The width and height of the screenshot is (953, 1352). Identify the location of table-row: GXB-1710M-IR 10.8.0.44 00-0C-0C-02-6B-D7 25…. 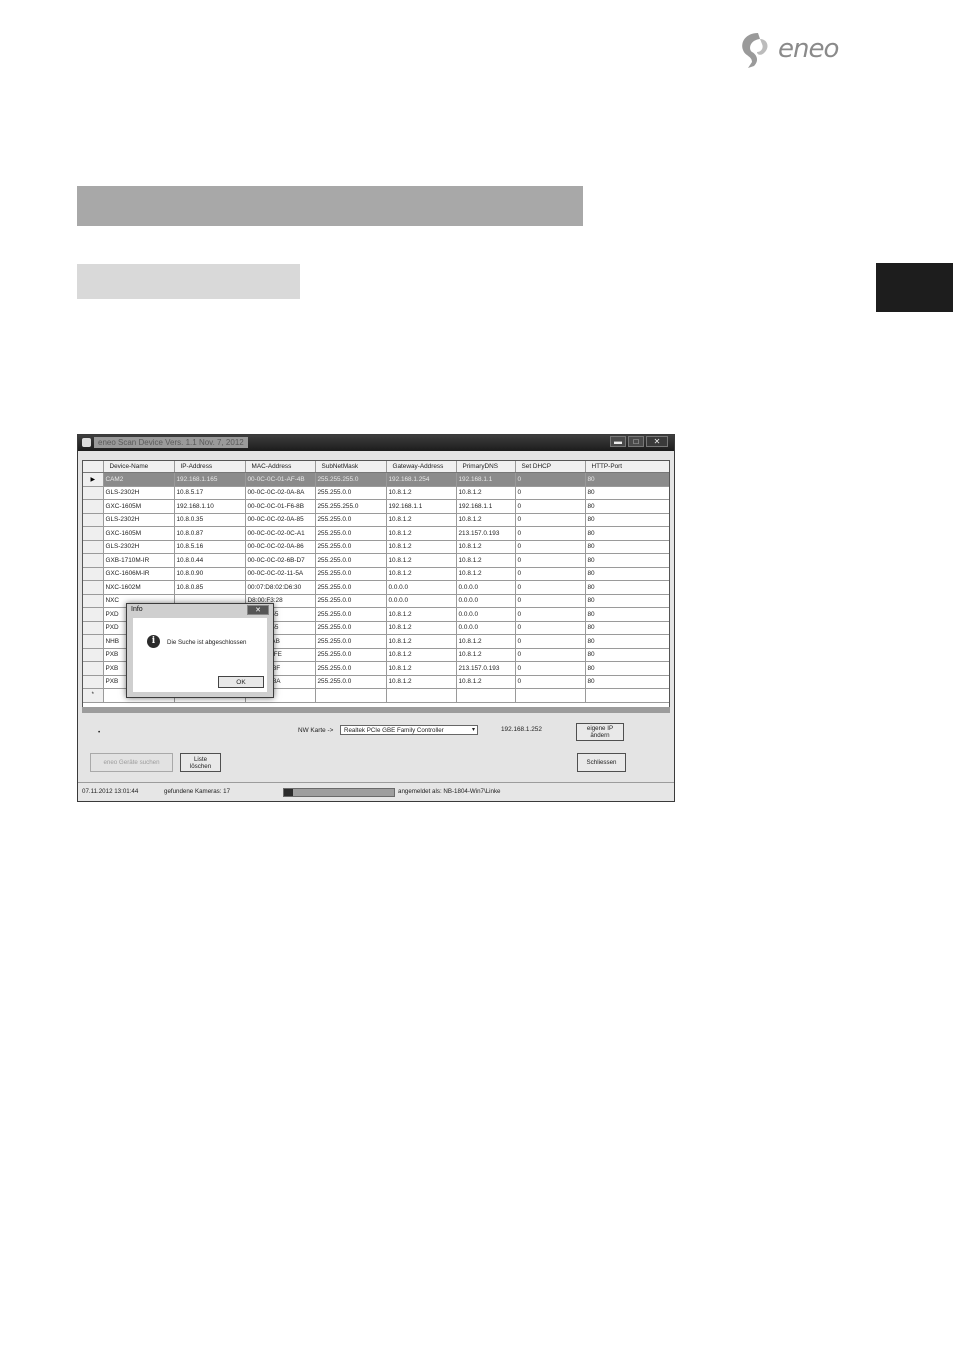
(376, 560).